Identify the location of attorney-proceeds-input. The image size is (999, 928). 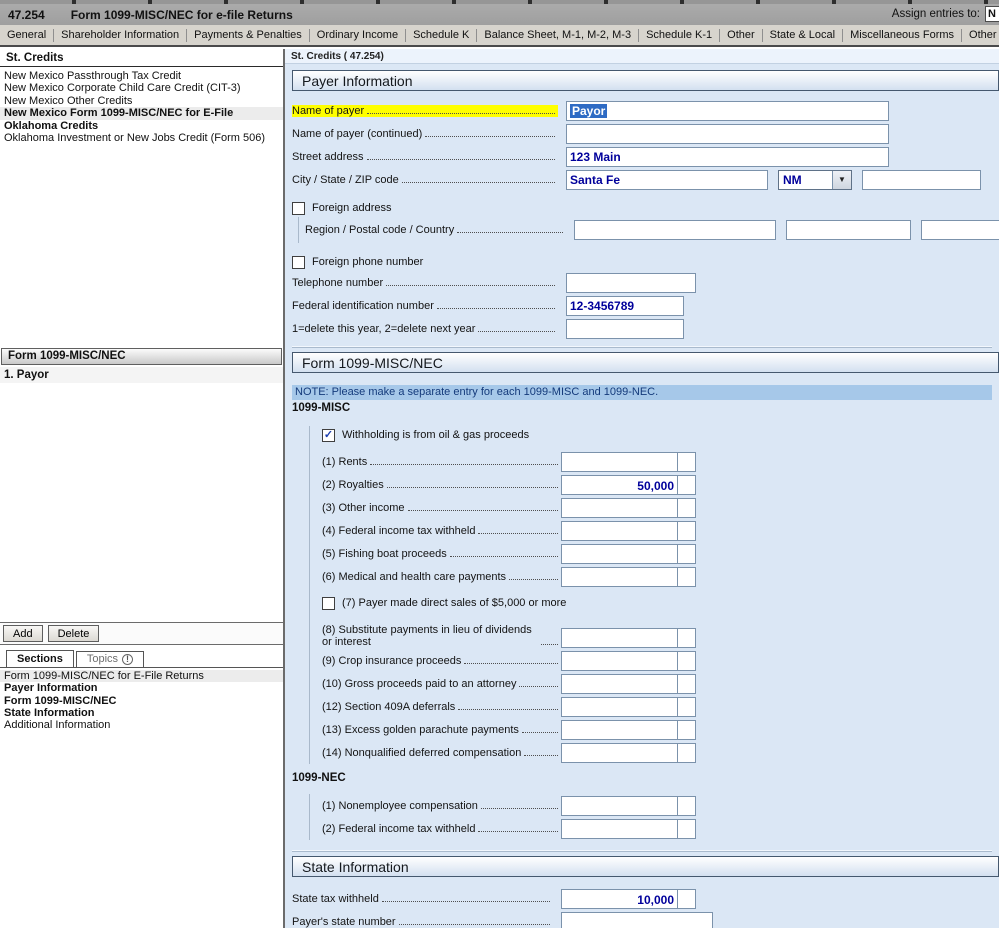
(628, 683).